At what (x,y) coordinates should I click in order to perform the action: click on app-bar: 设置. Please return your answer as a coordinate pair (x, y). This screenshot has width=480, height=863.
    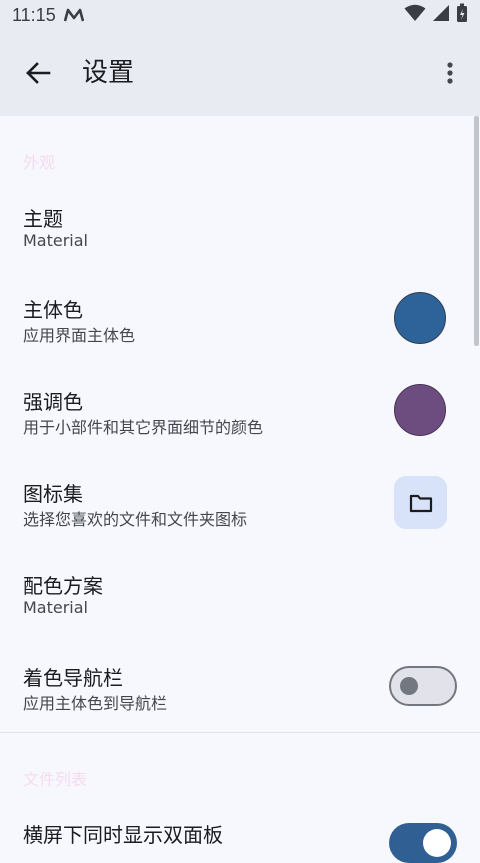
    Looking at the image, I should click on (240, 73).